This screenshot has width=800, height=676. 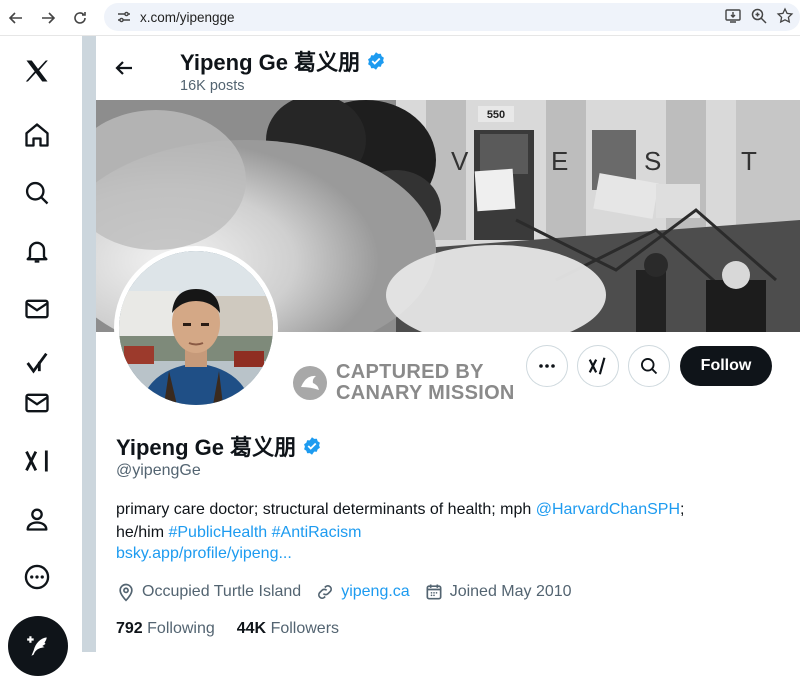 I want to click on site-settings-icon, so click(x=124, y=17).